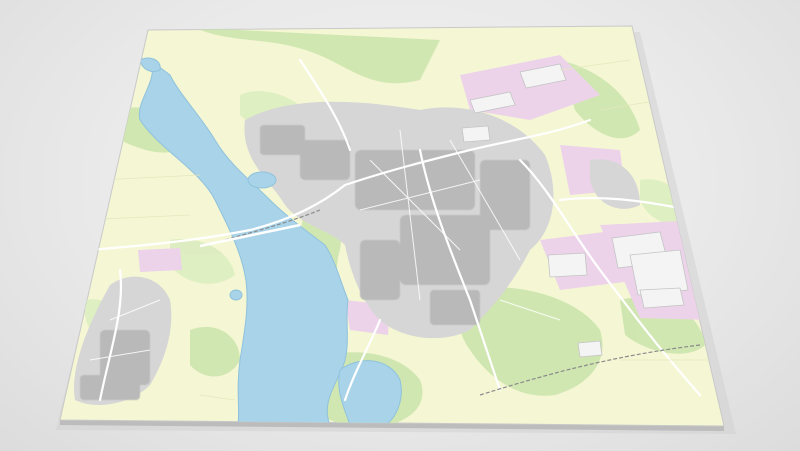 This screenshot has height=451, width=800. I want to click on pond-east, so click(262, 180).